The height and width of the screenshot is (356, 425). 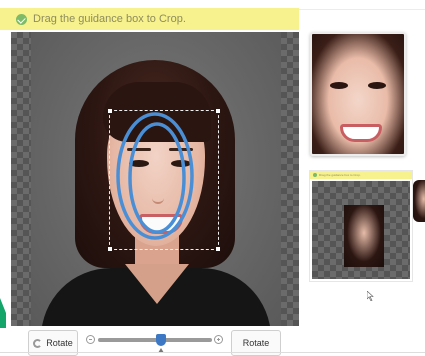 I want to click on zoom-in-icon, so click(x=218, y=339).